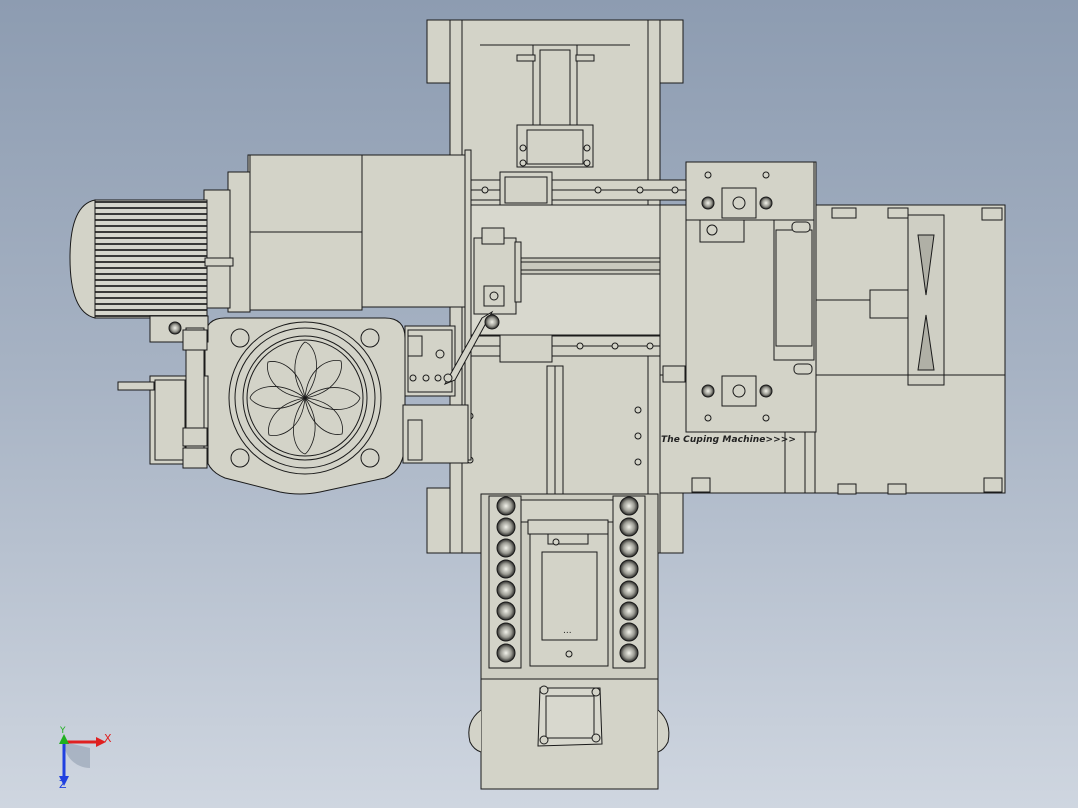 The height and width of the screenshot is (808, 1078). I want to click on x-axis-label: X, so click(108, 738).